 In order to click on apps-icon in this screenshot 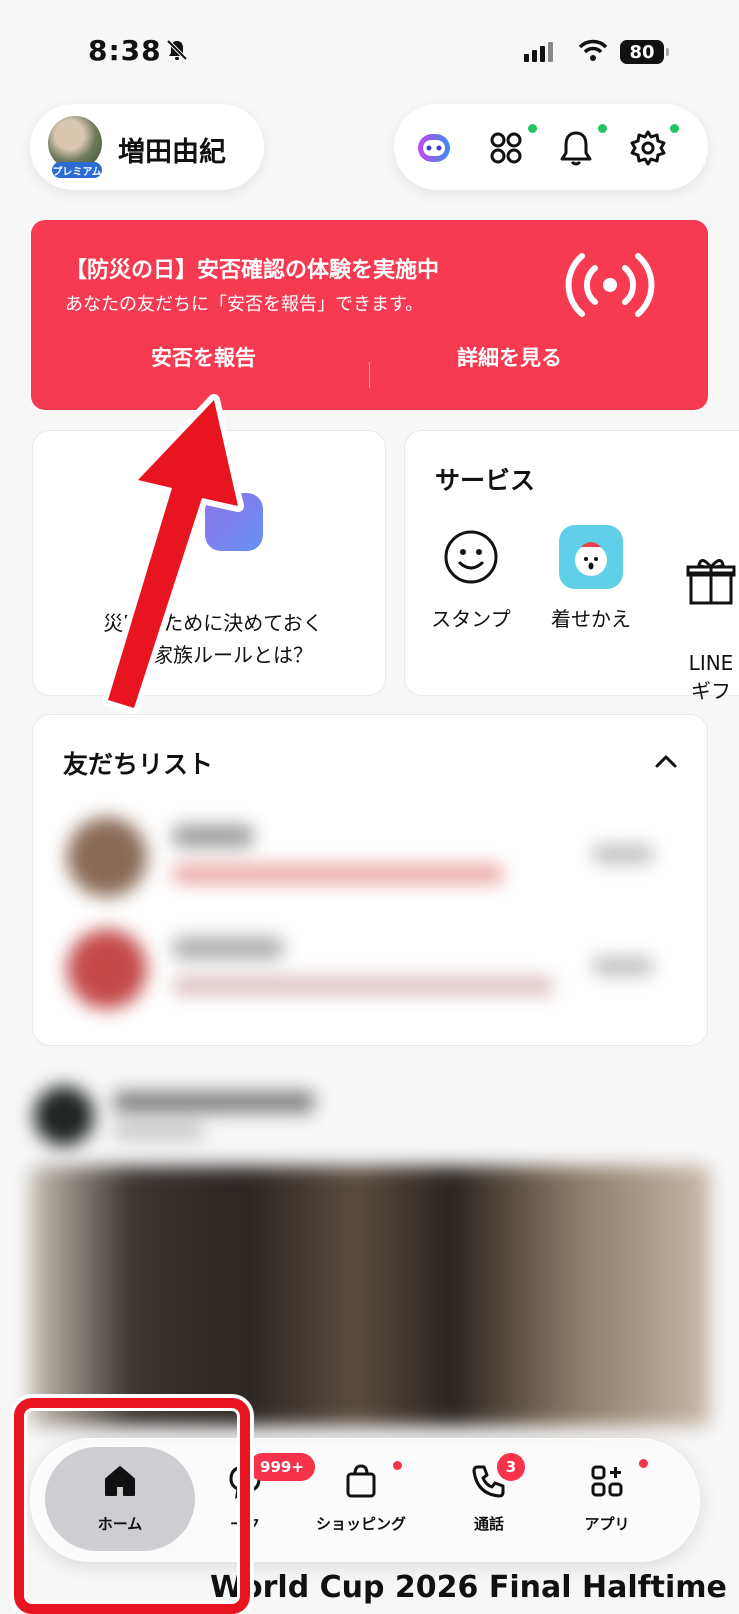, I will do `click(607, 1481)`.